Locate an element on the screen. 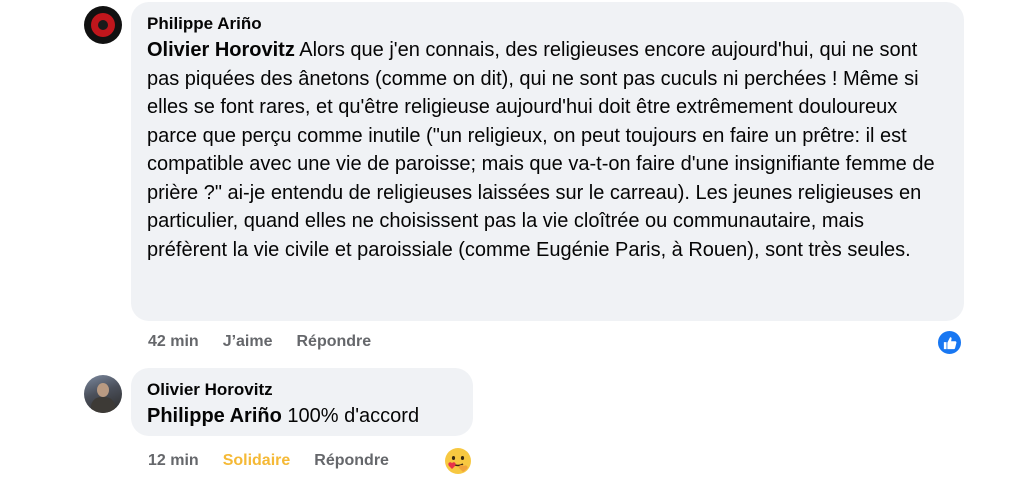 The width and height of the screenshot is (1024, 481). comment-text: Philippe Ariño 100% d'accord is located at coordinates (302, 416).